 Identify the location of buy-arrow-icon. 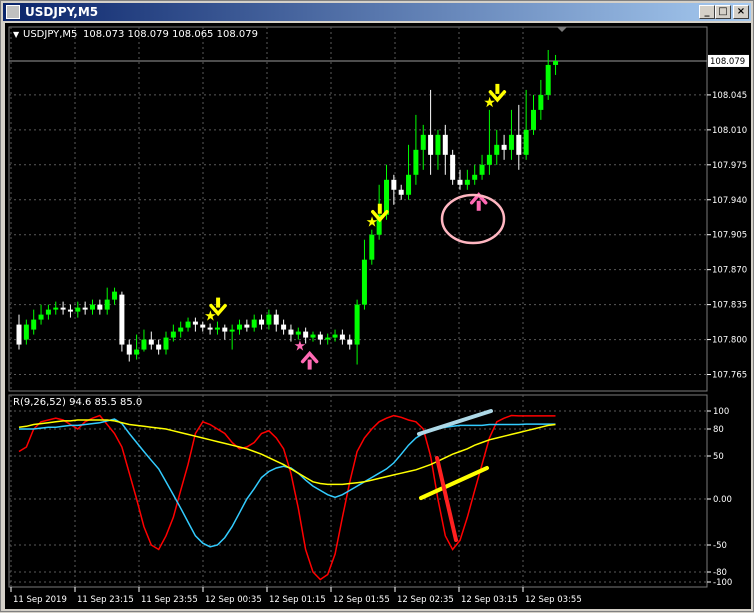
(309, 360).